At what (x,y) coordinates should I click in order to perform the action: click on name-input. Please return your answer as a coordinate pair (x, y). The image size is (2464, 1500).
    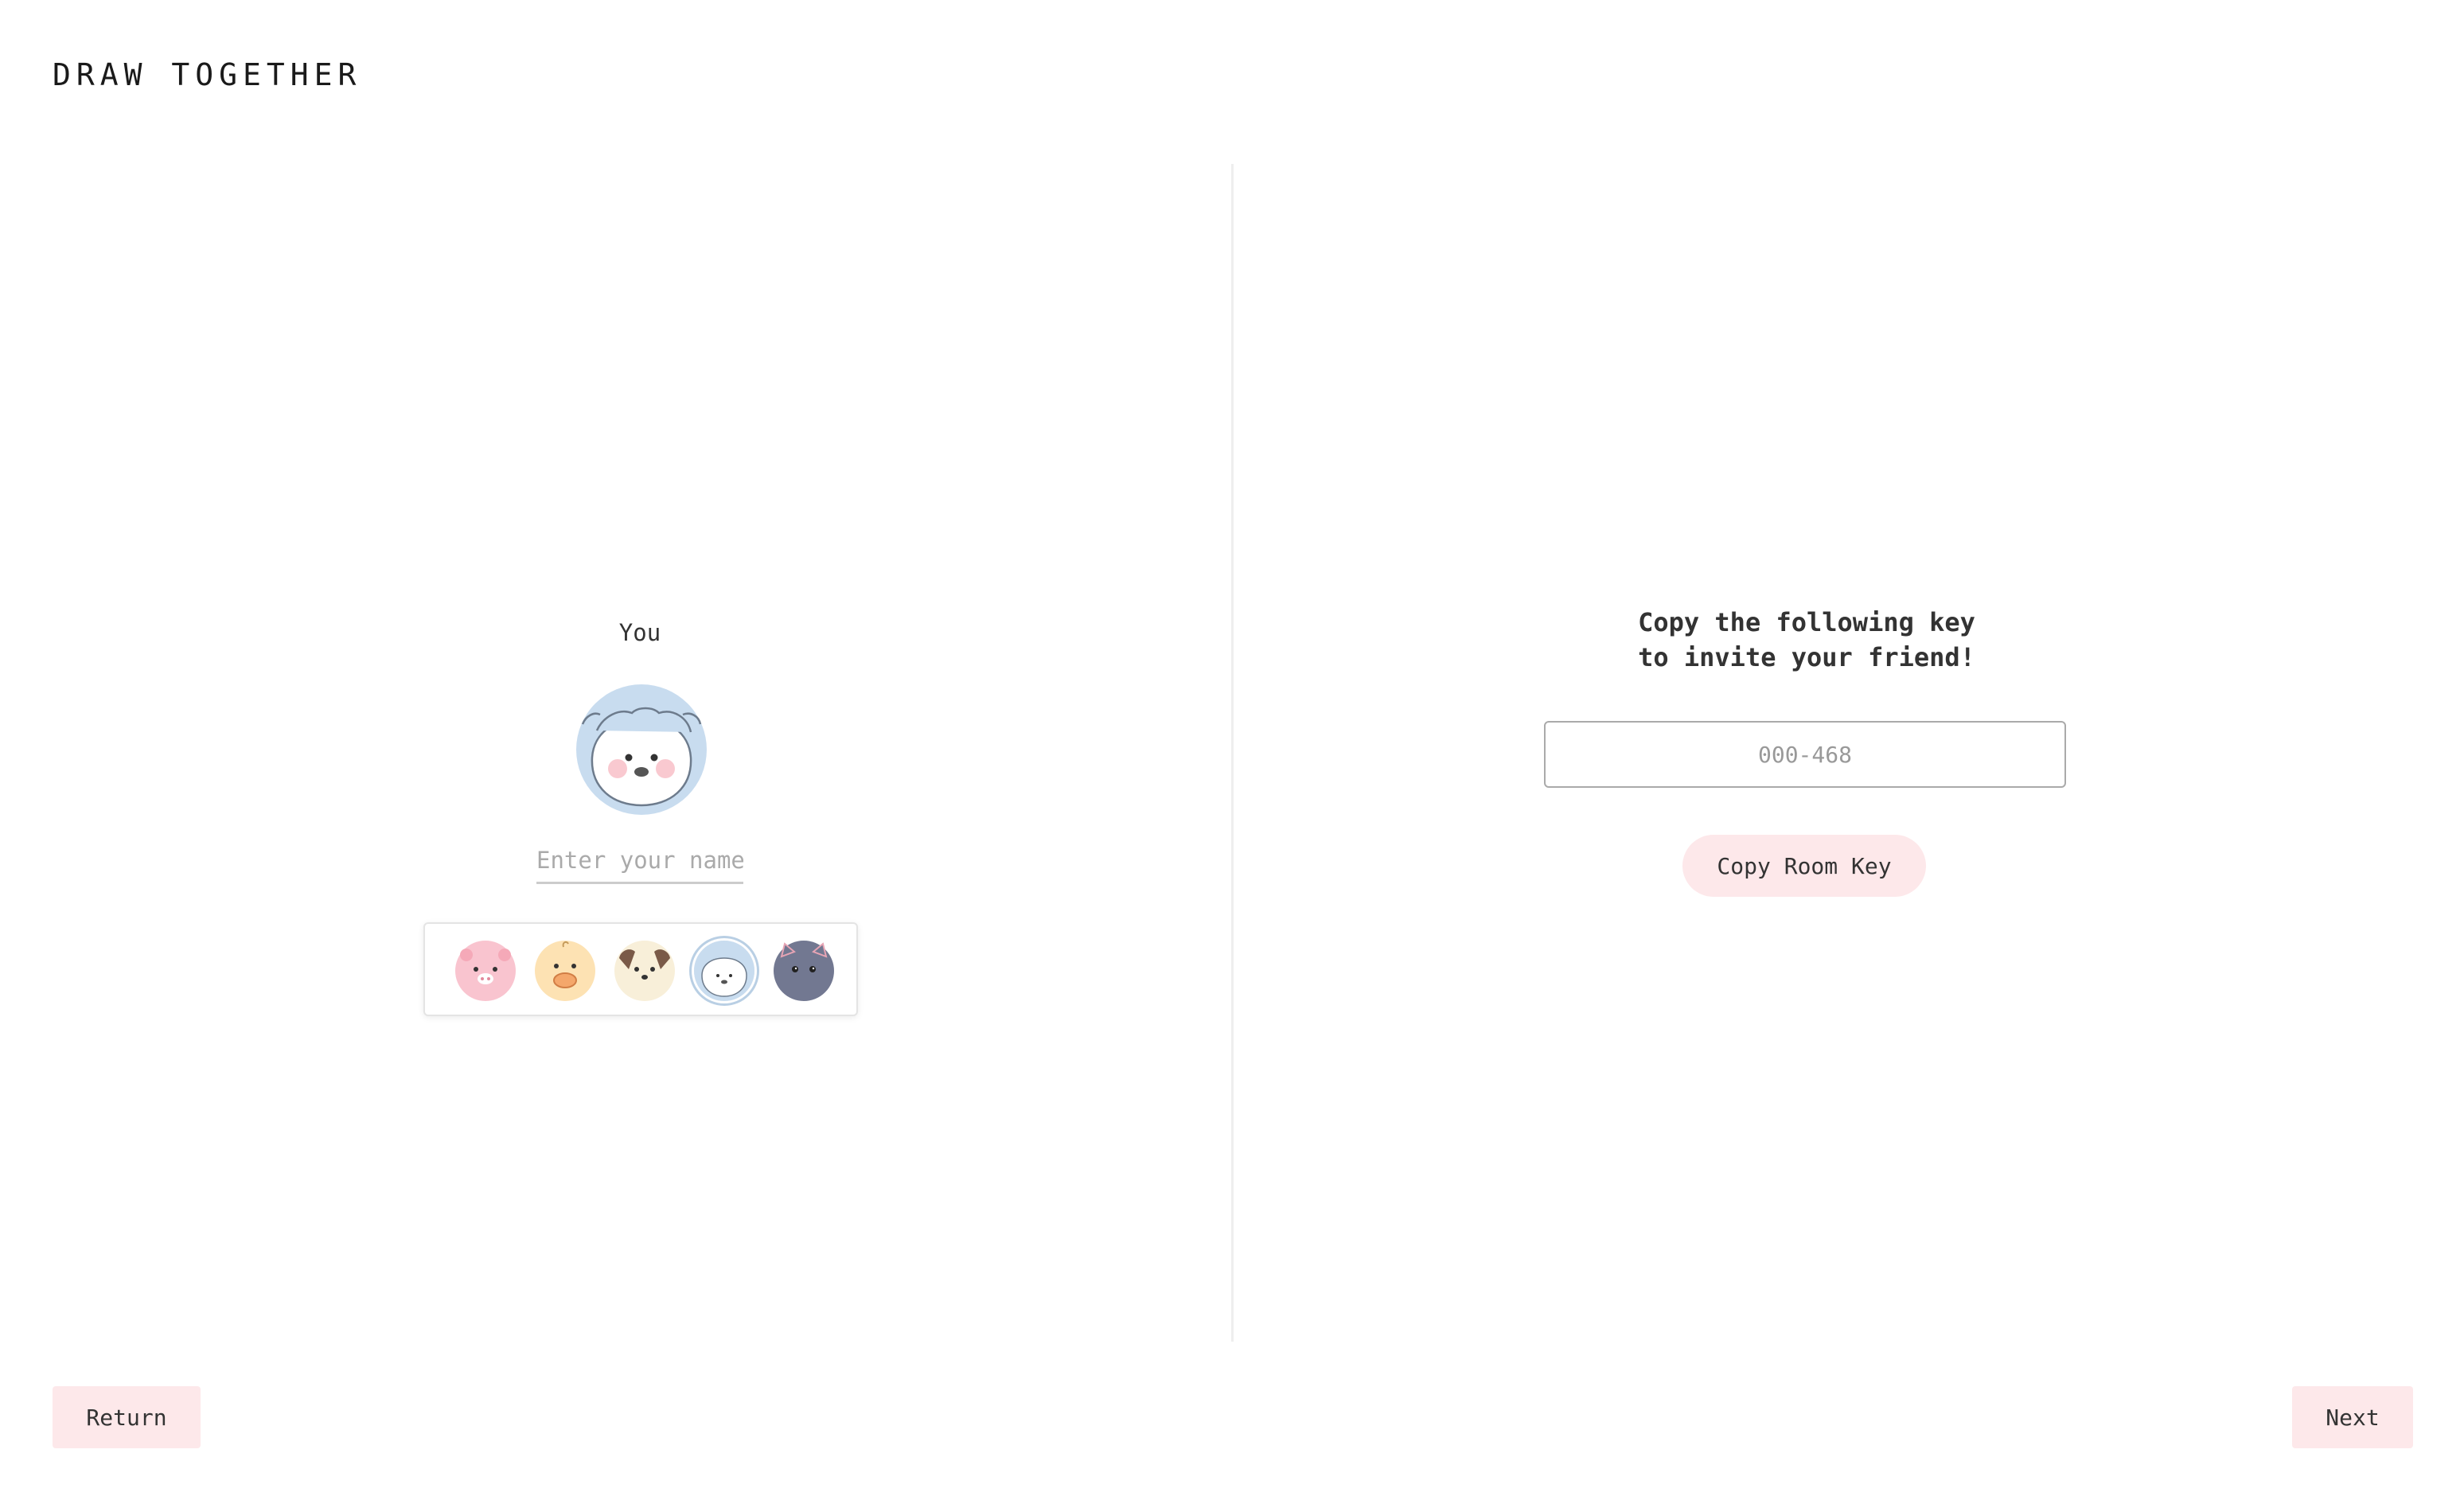
    Looking at the image, I should click on (639, 861).